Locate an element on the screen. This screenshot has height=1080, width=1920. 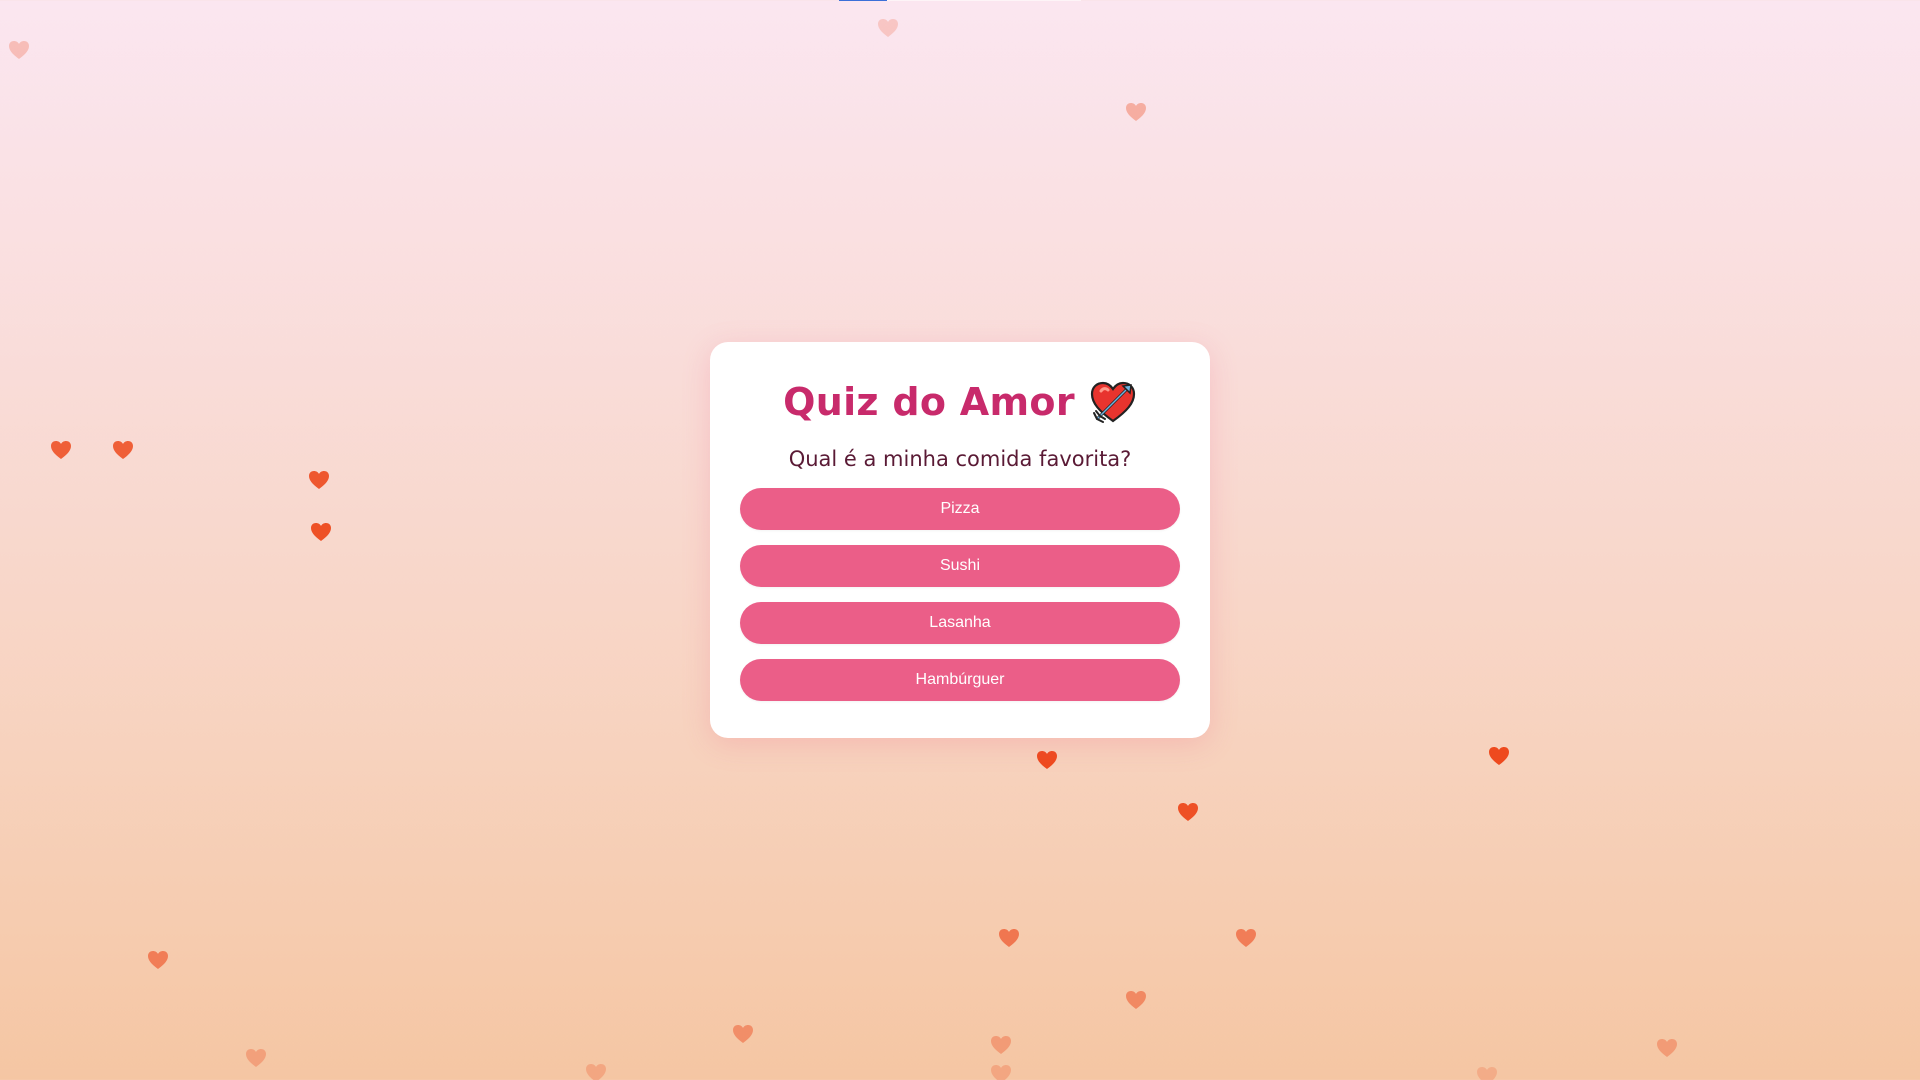
question-text: Qual é a minha comida favorita? is located at coordinates (960, 459).